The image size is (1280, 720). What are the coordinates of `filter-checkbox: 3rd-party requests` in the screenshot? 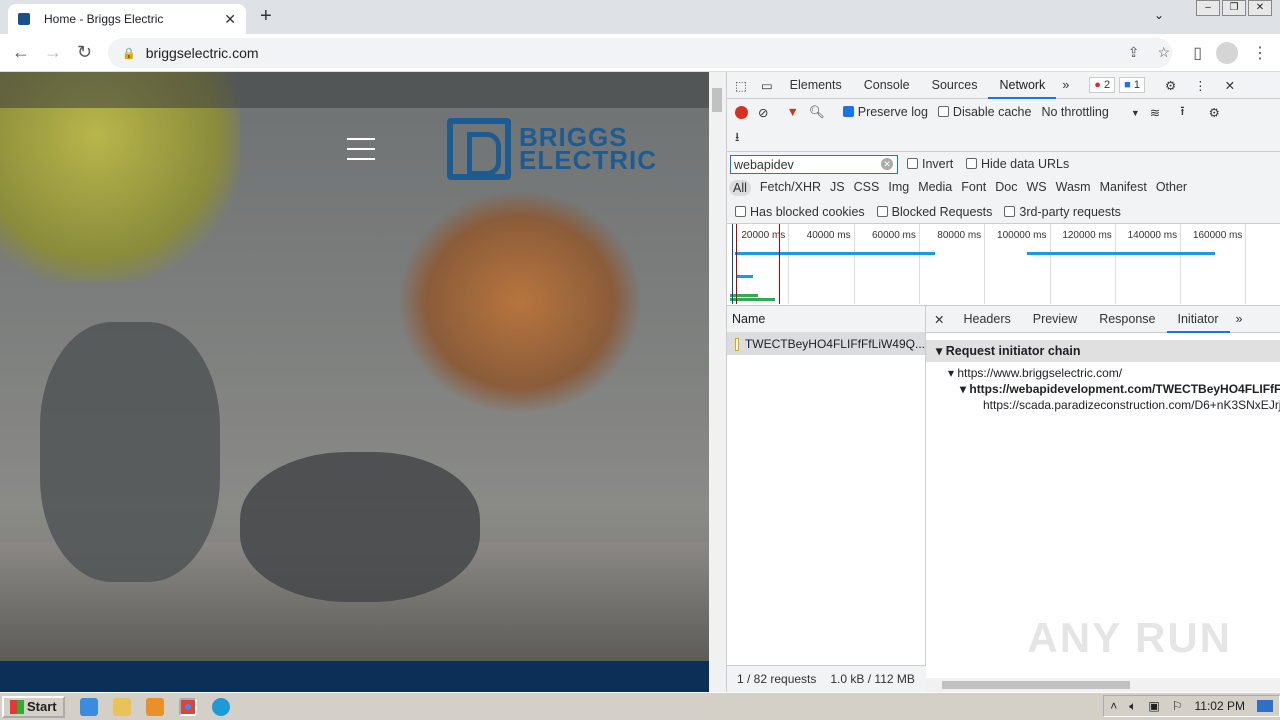 It's located at (1062, 212).